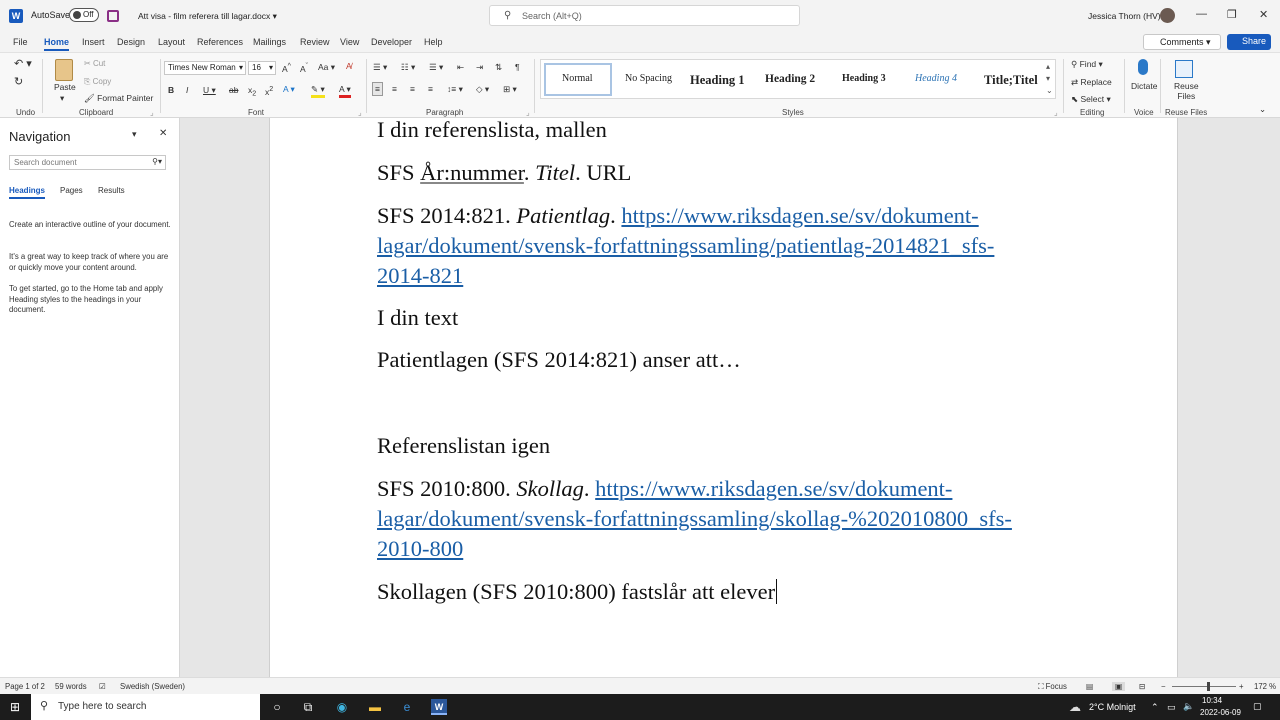 The image size is (1280, 720). Describe the element at coordinates (864, 78) in the screenshot. I see `style-heading-3: Heading 3` at that location.